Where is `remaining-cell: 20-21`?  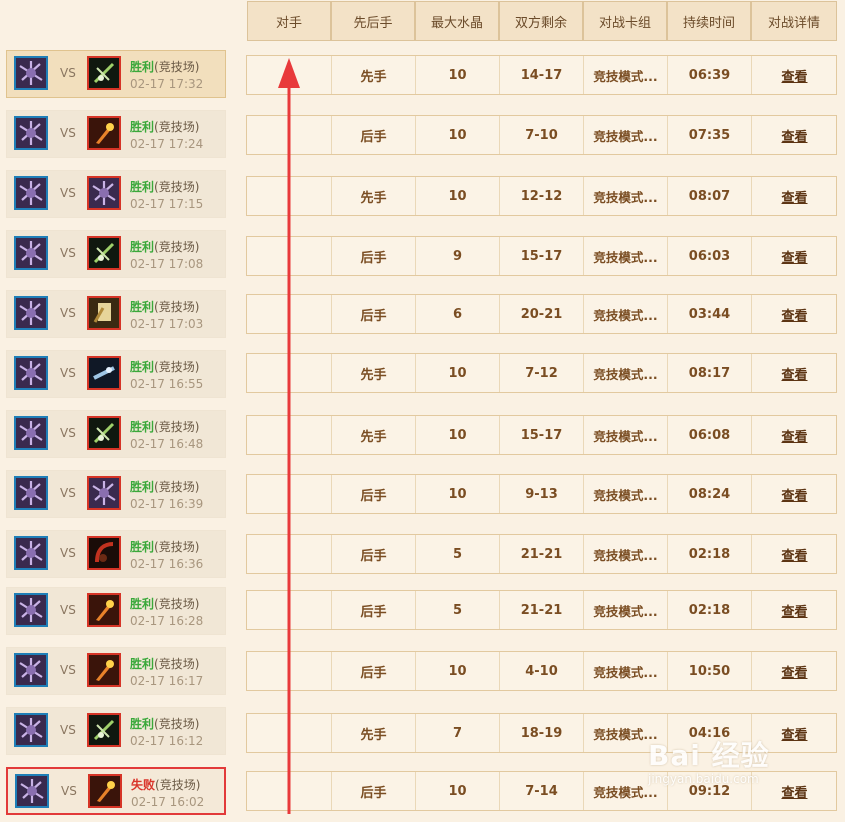
remaining-cell: 20-21 is located at coordinates (541, 314).